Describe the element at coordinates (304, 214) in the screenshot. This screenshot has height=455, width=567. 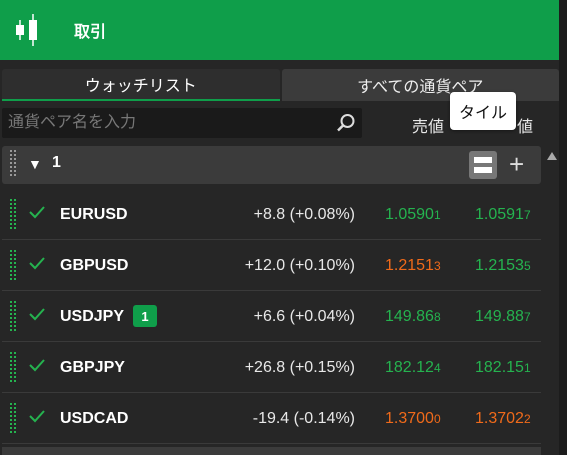
I see `price-change: +8.8 (+0.08%)` at that location.